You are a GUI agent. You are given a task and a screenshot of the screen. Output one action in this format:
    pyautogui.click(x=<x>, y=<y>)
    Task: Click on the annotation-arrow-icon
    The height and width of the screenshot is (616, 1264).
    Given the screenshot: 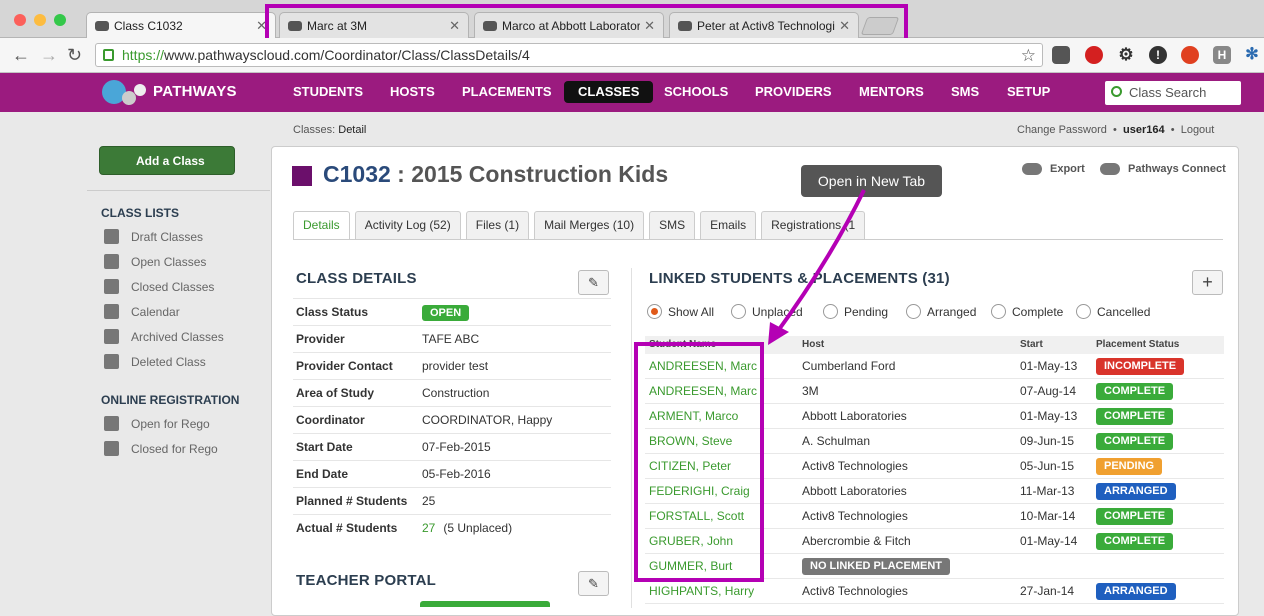 What is the action you would take?
    pyautogui.click(x=817, y=267)
    